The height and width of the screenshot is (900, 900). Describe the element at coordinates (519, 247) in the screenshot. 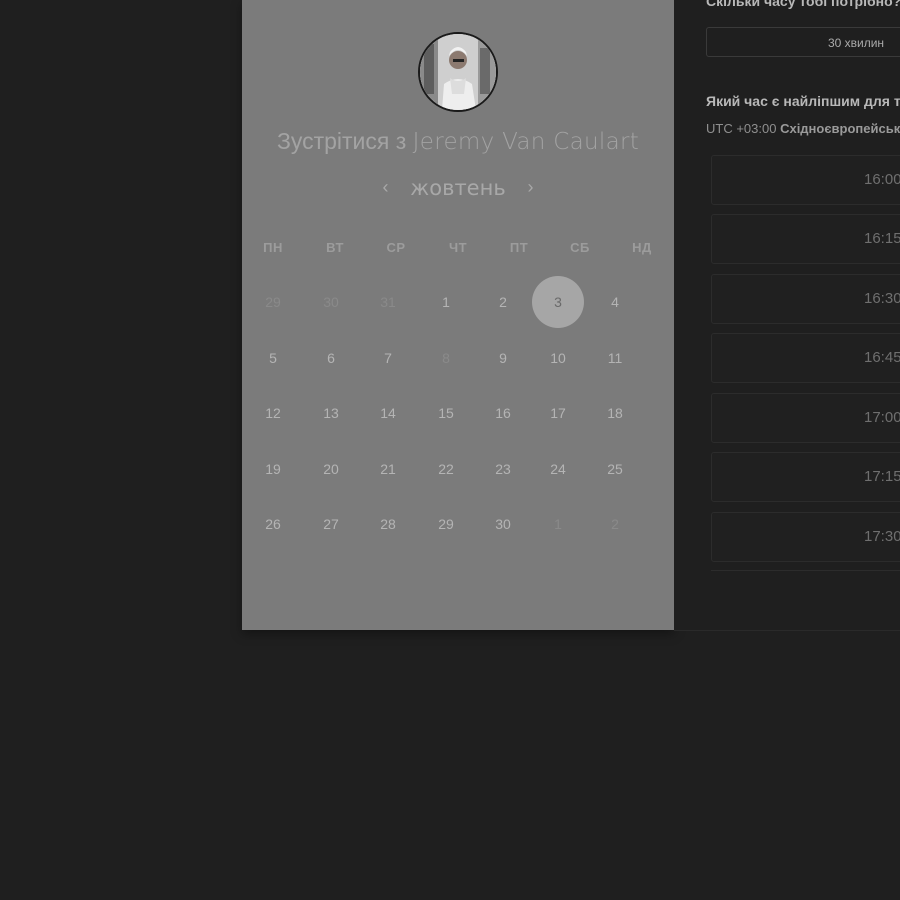

I see `weekday-label: ПТ` at that location.